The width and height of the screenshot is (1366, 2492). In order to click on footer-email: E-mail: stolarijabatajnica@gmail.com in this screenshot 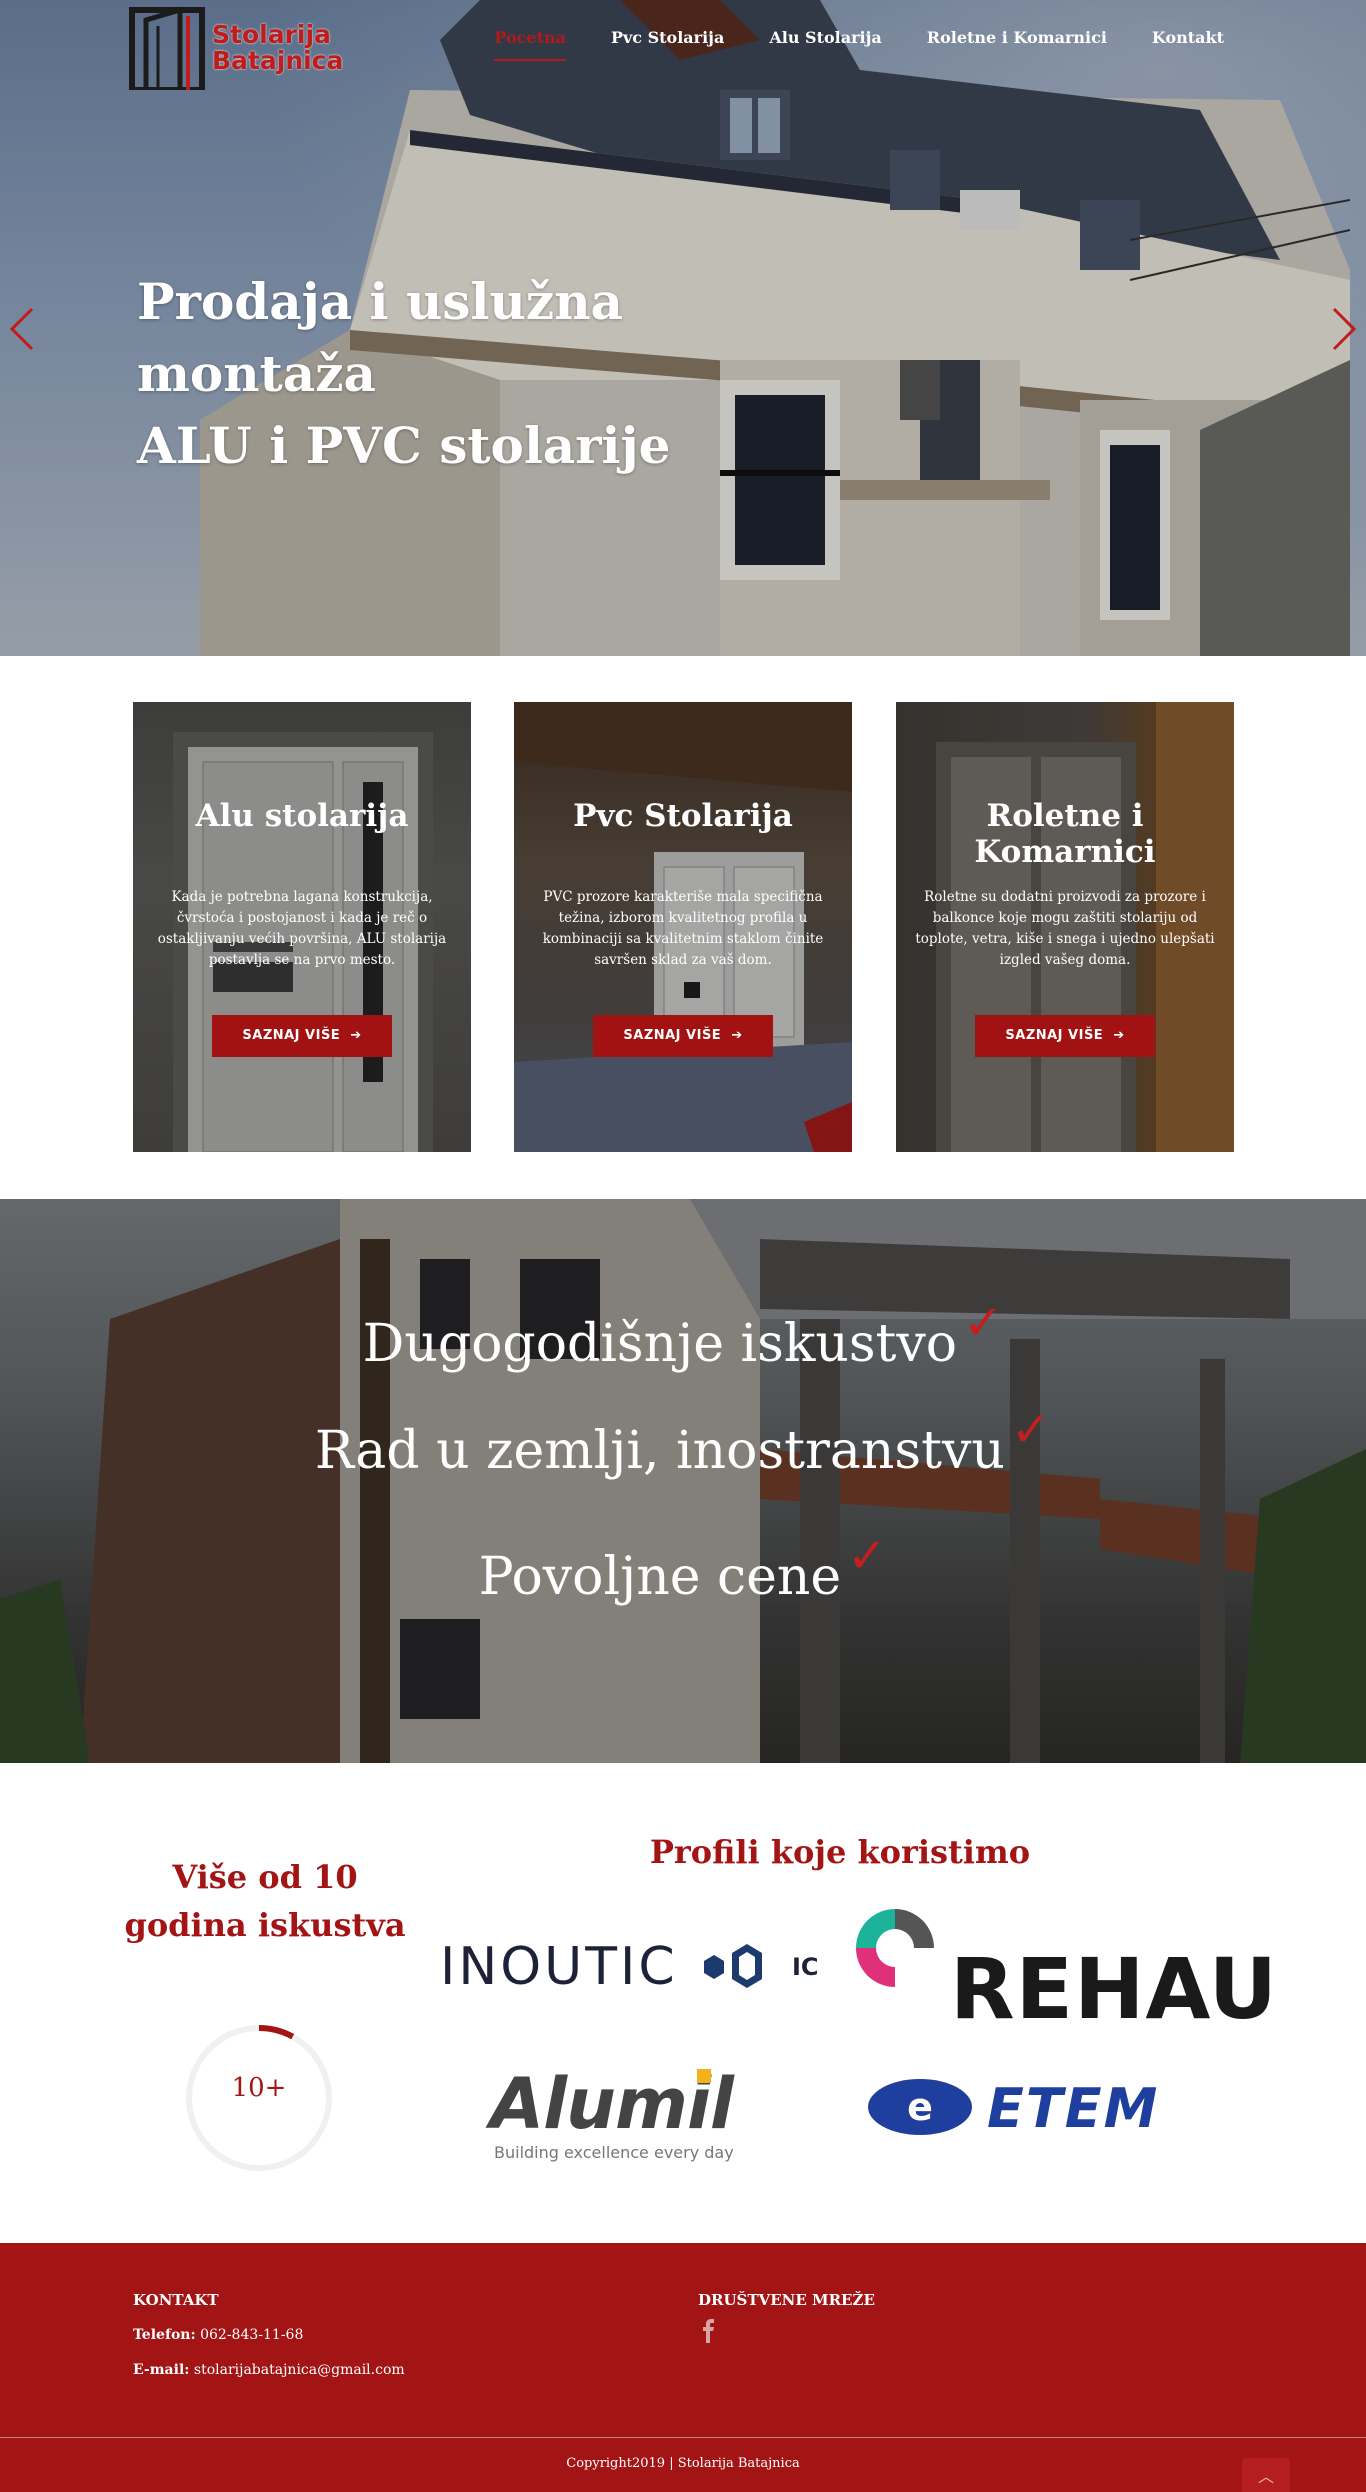, I will do `click(269, 2370)`.